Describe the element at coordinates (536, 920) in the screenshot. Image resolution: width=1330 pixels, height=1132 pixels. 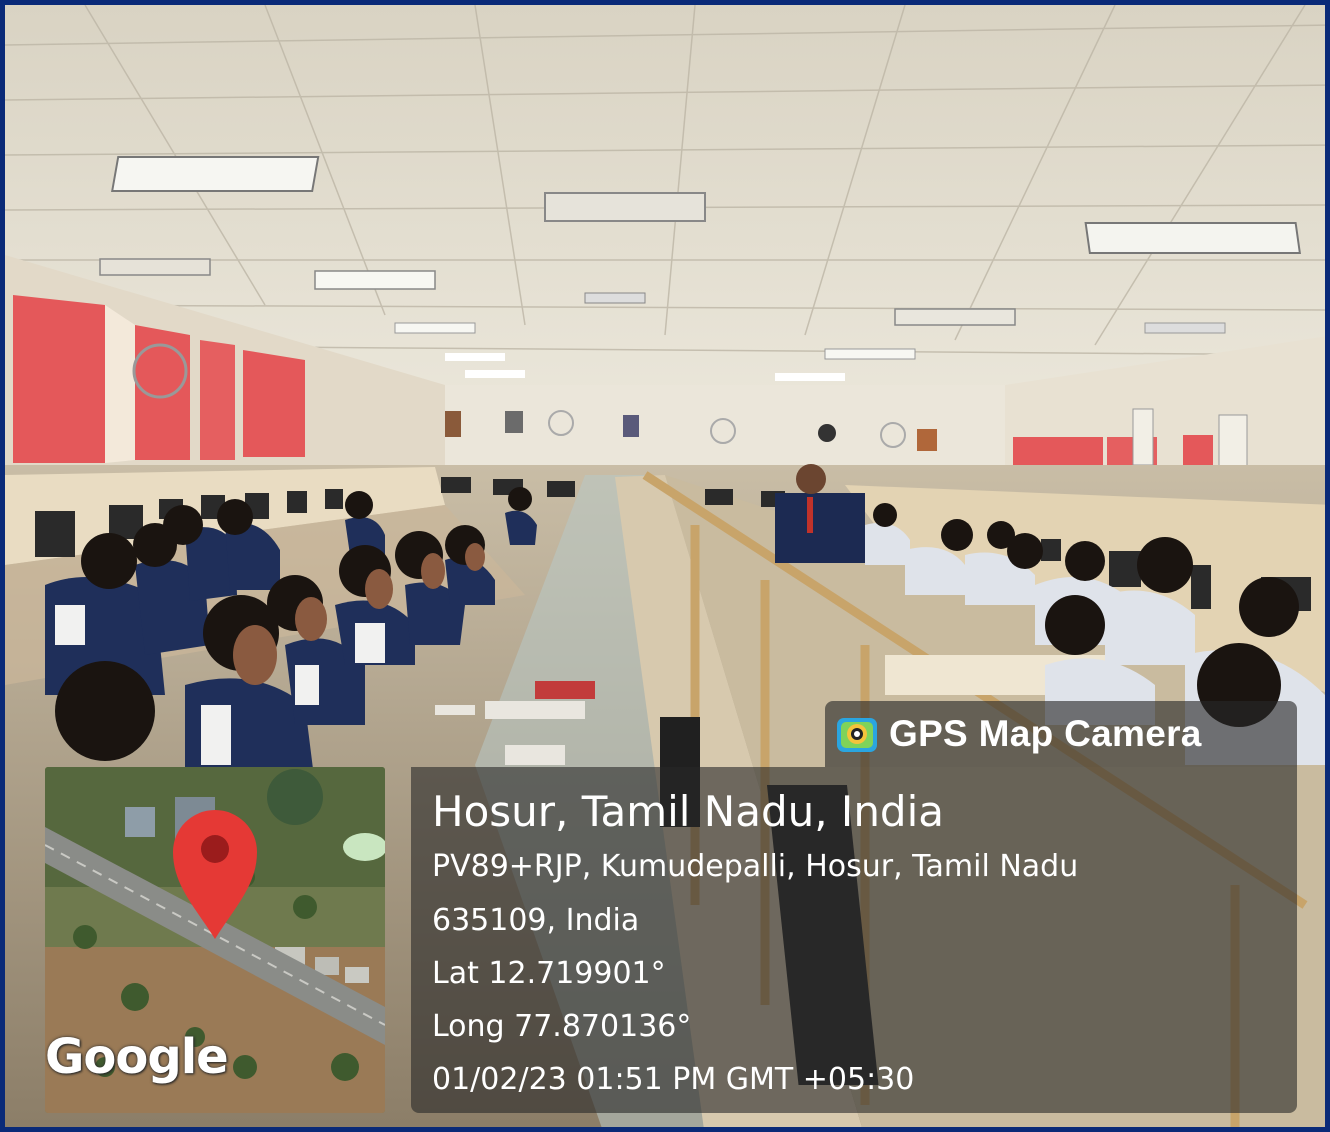
I see `address-line-2: 635109, India` at that location.